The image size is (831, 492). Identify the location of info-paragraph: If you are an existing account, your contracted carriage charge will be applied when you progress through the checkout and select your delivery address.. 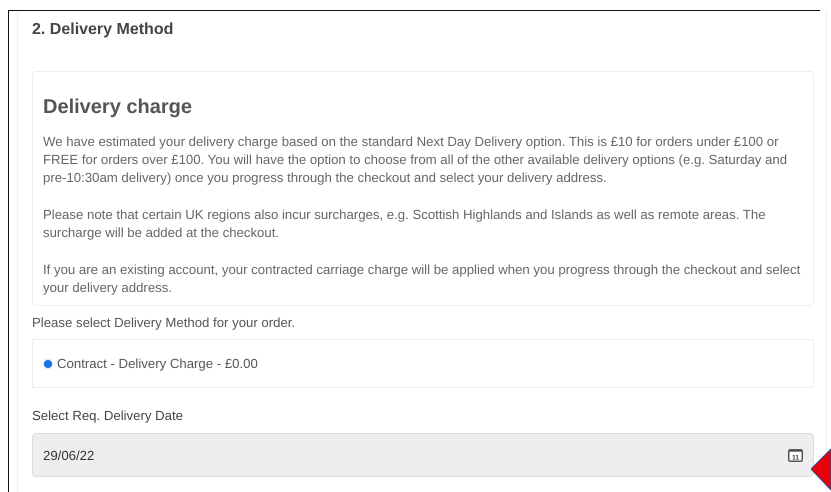
(422, 279).